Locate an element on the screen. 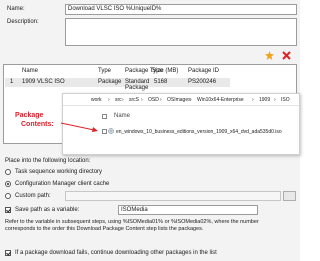  row-type: Package is located at coordinates (110, 82).